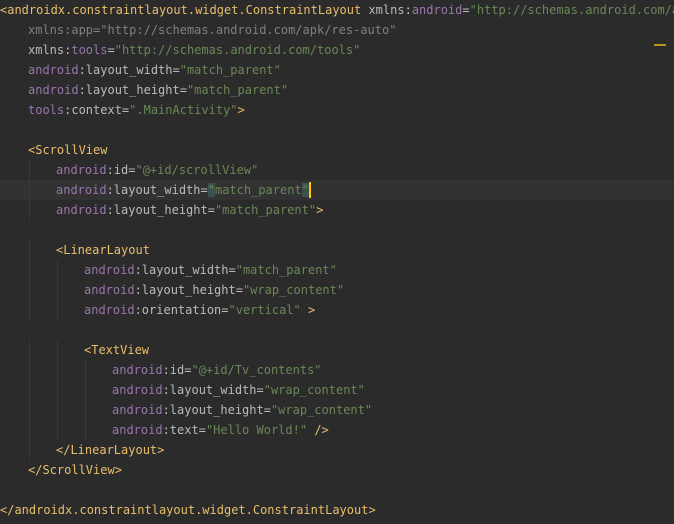  I want to click on code-text: android:layout_height="match_parent", so click(158, 90).